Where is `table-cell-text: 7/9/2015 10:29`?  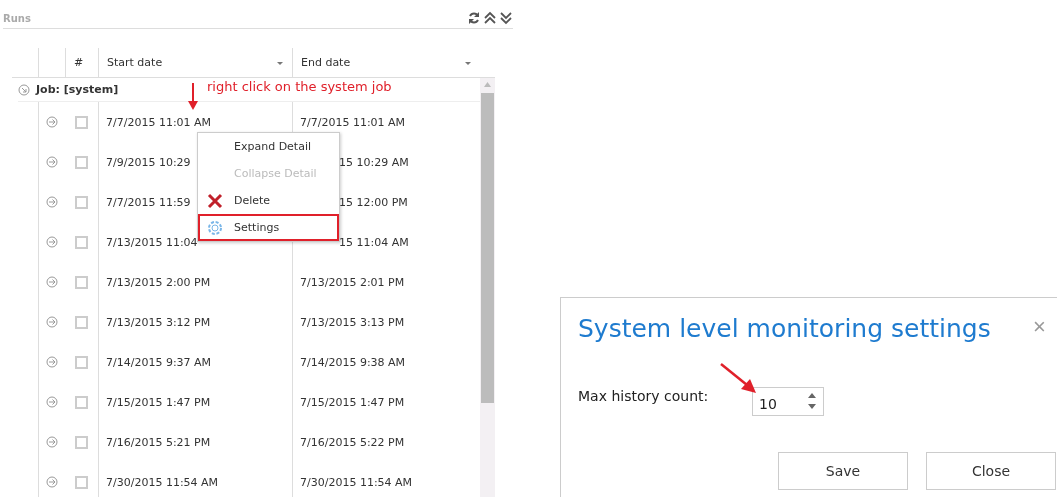
table-cell-text: 7/9/2015 10:29 is located at coordinates (148, 162).